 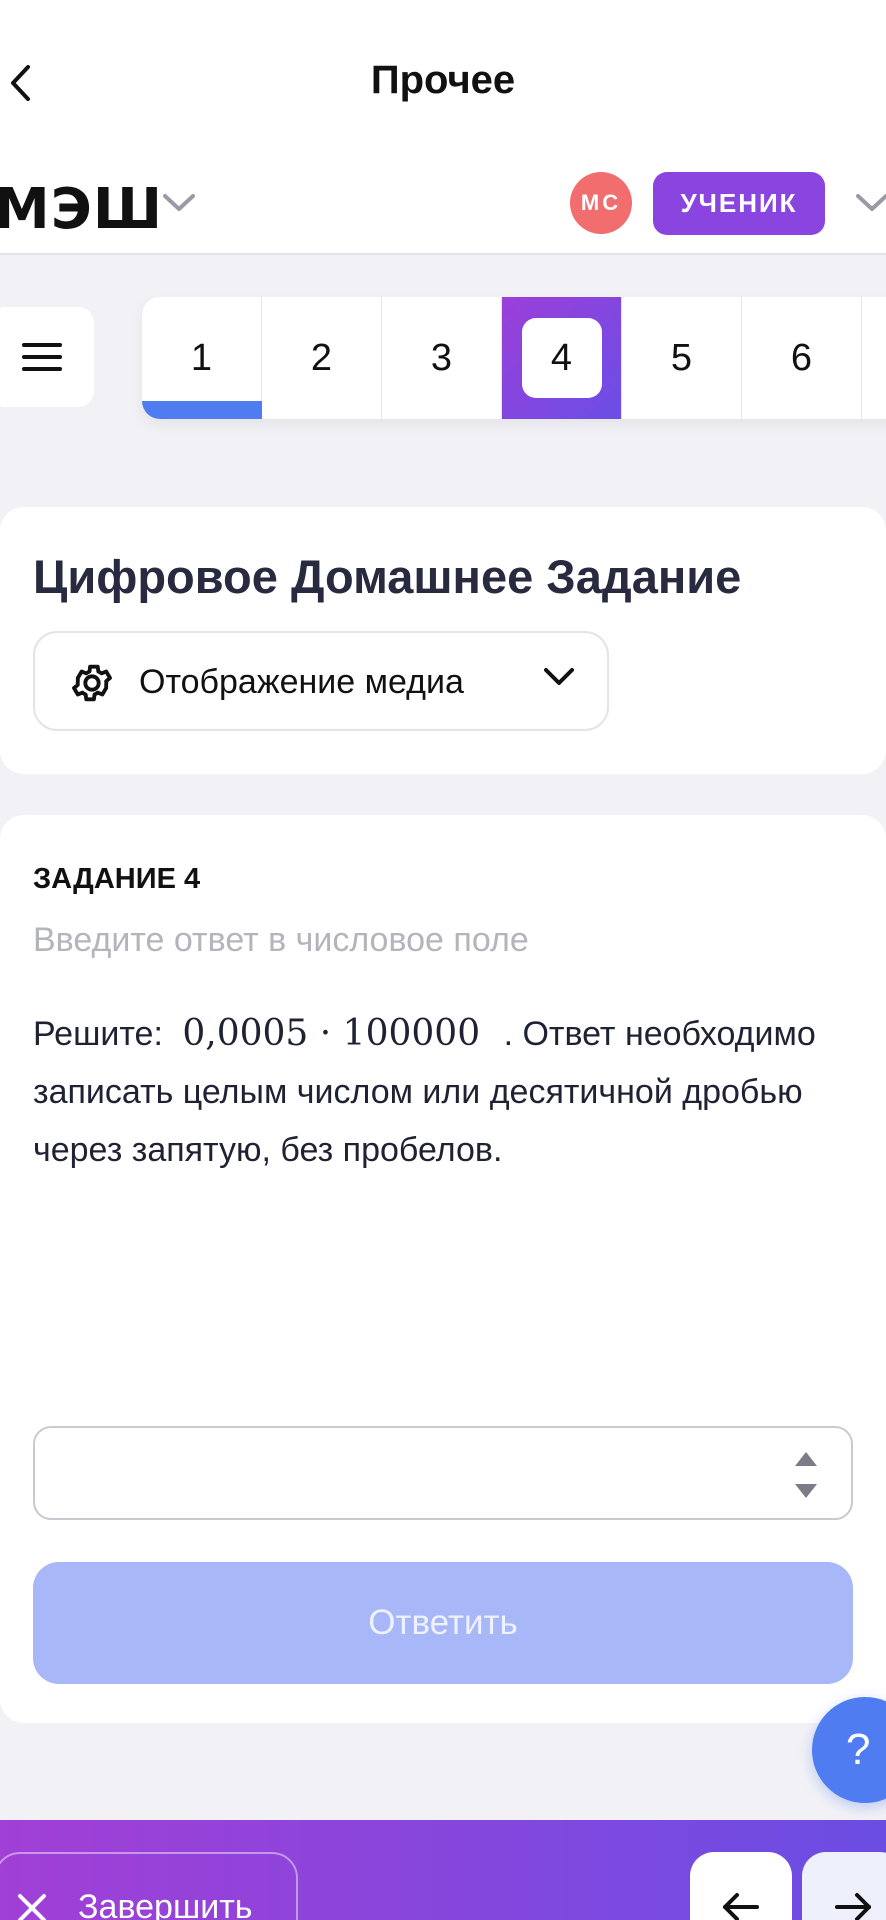 I want to click on hamburger-menu-icon, so click(x=42, y=357).